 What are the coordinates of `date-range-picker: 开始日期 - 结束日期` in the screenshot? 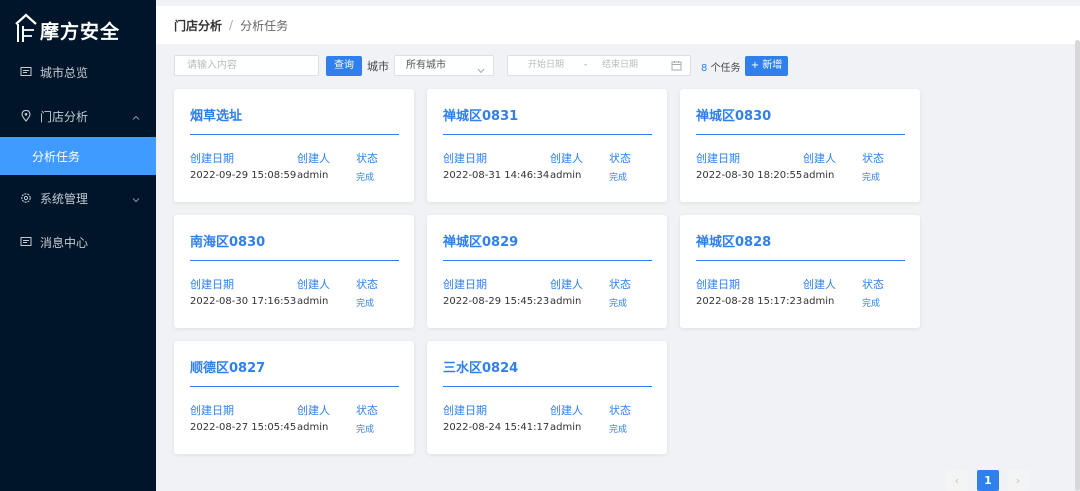 It's located at (599, 65).